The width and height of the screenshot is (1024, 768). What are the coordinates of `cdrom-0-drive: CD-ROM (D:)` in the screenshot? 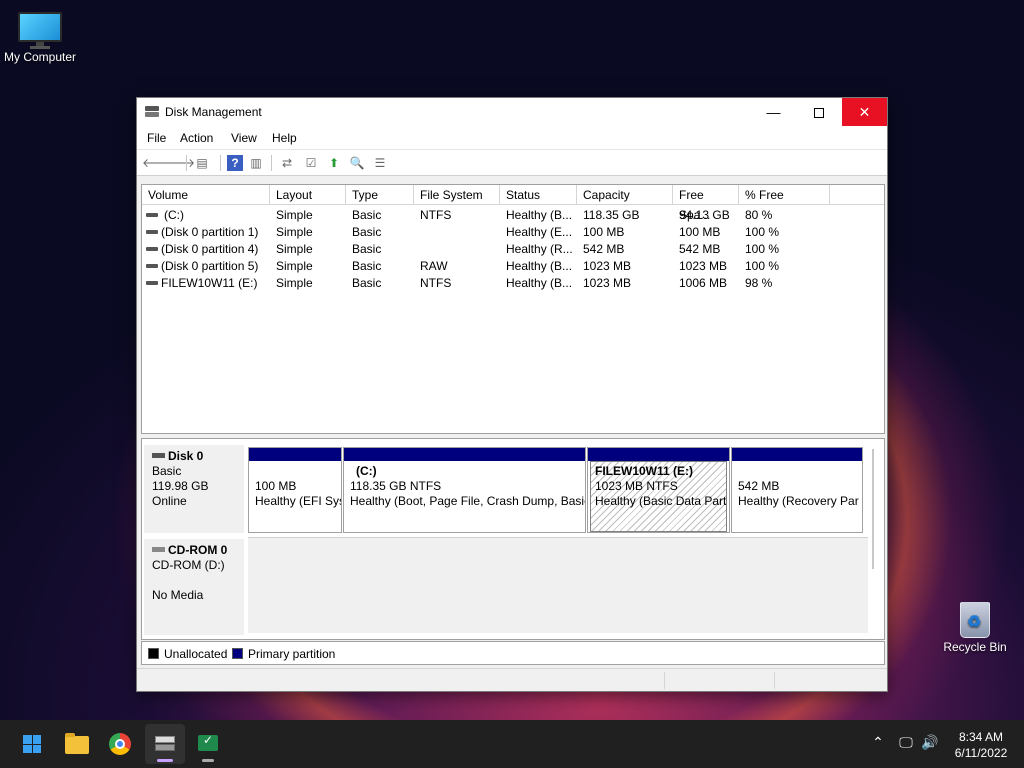 It's located at (188, 565).